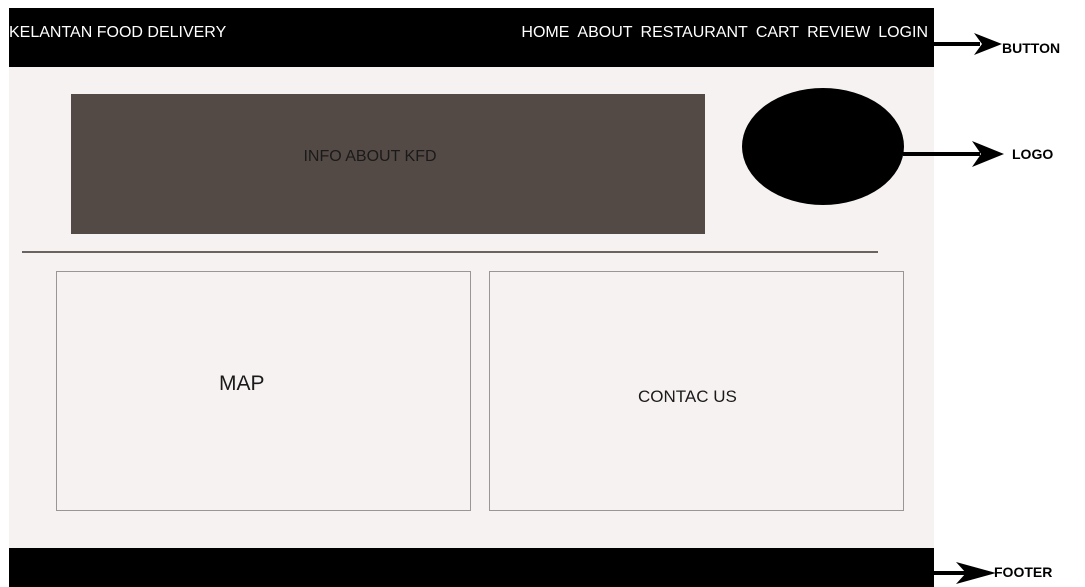 The image size is (1085, 587). What do you see at coordinates (1033, 154) in the screenshot?
I see `callout-logo: LOGO` at bounding box center [1033, 154].